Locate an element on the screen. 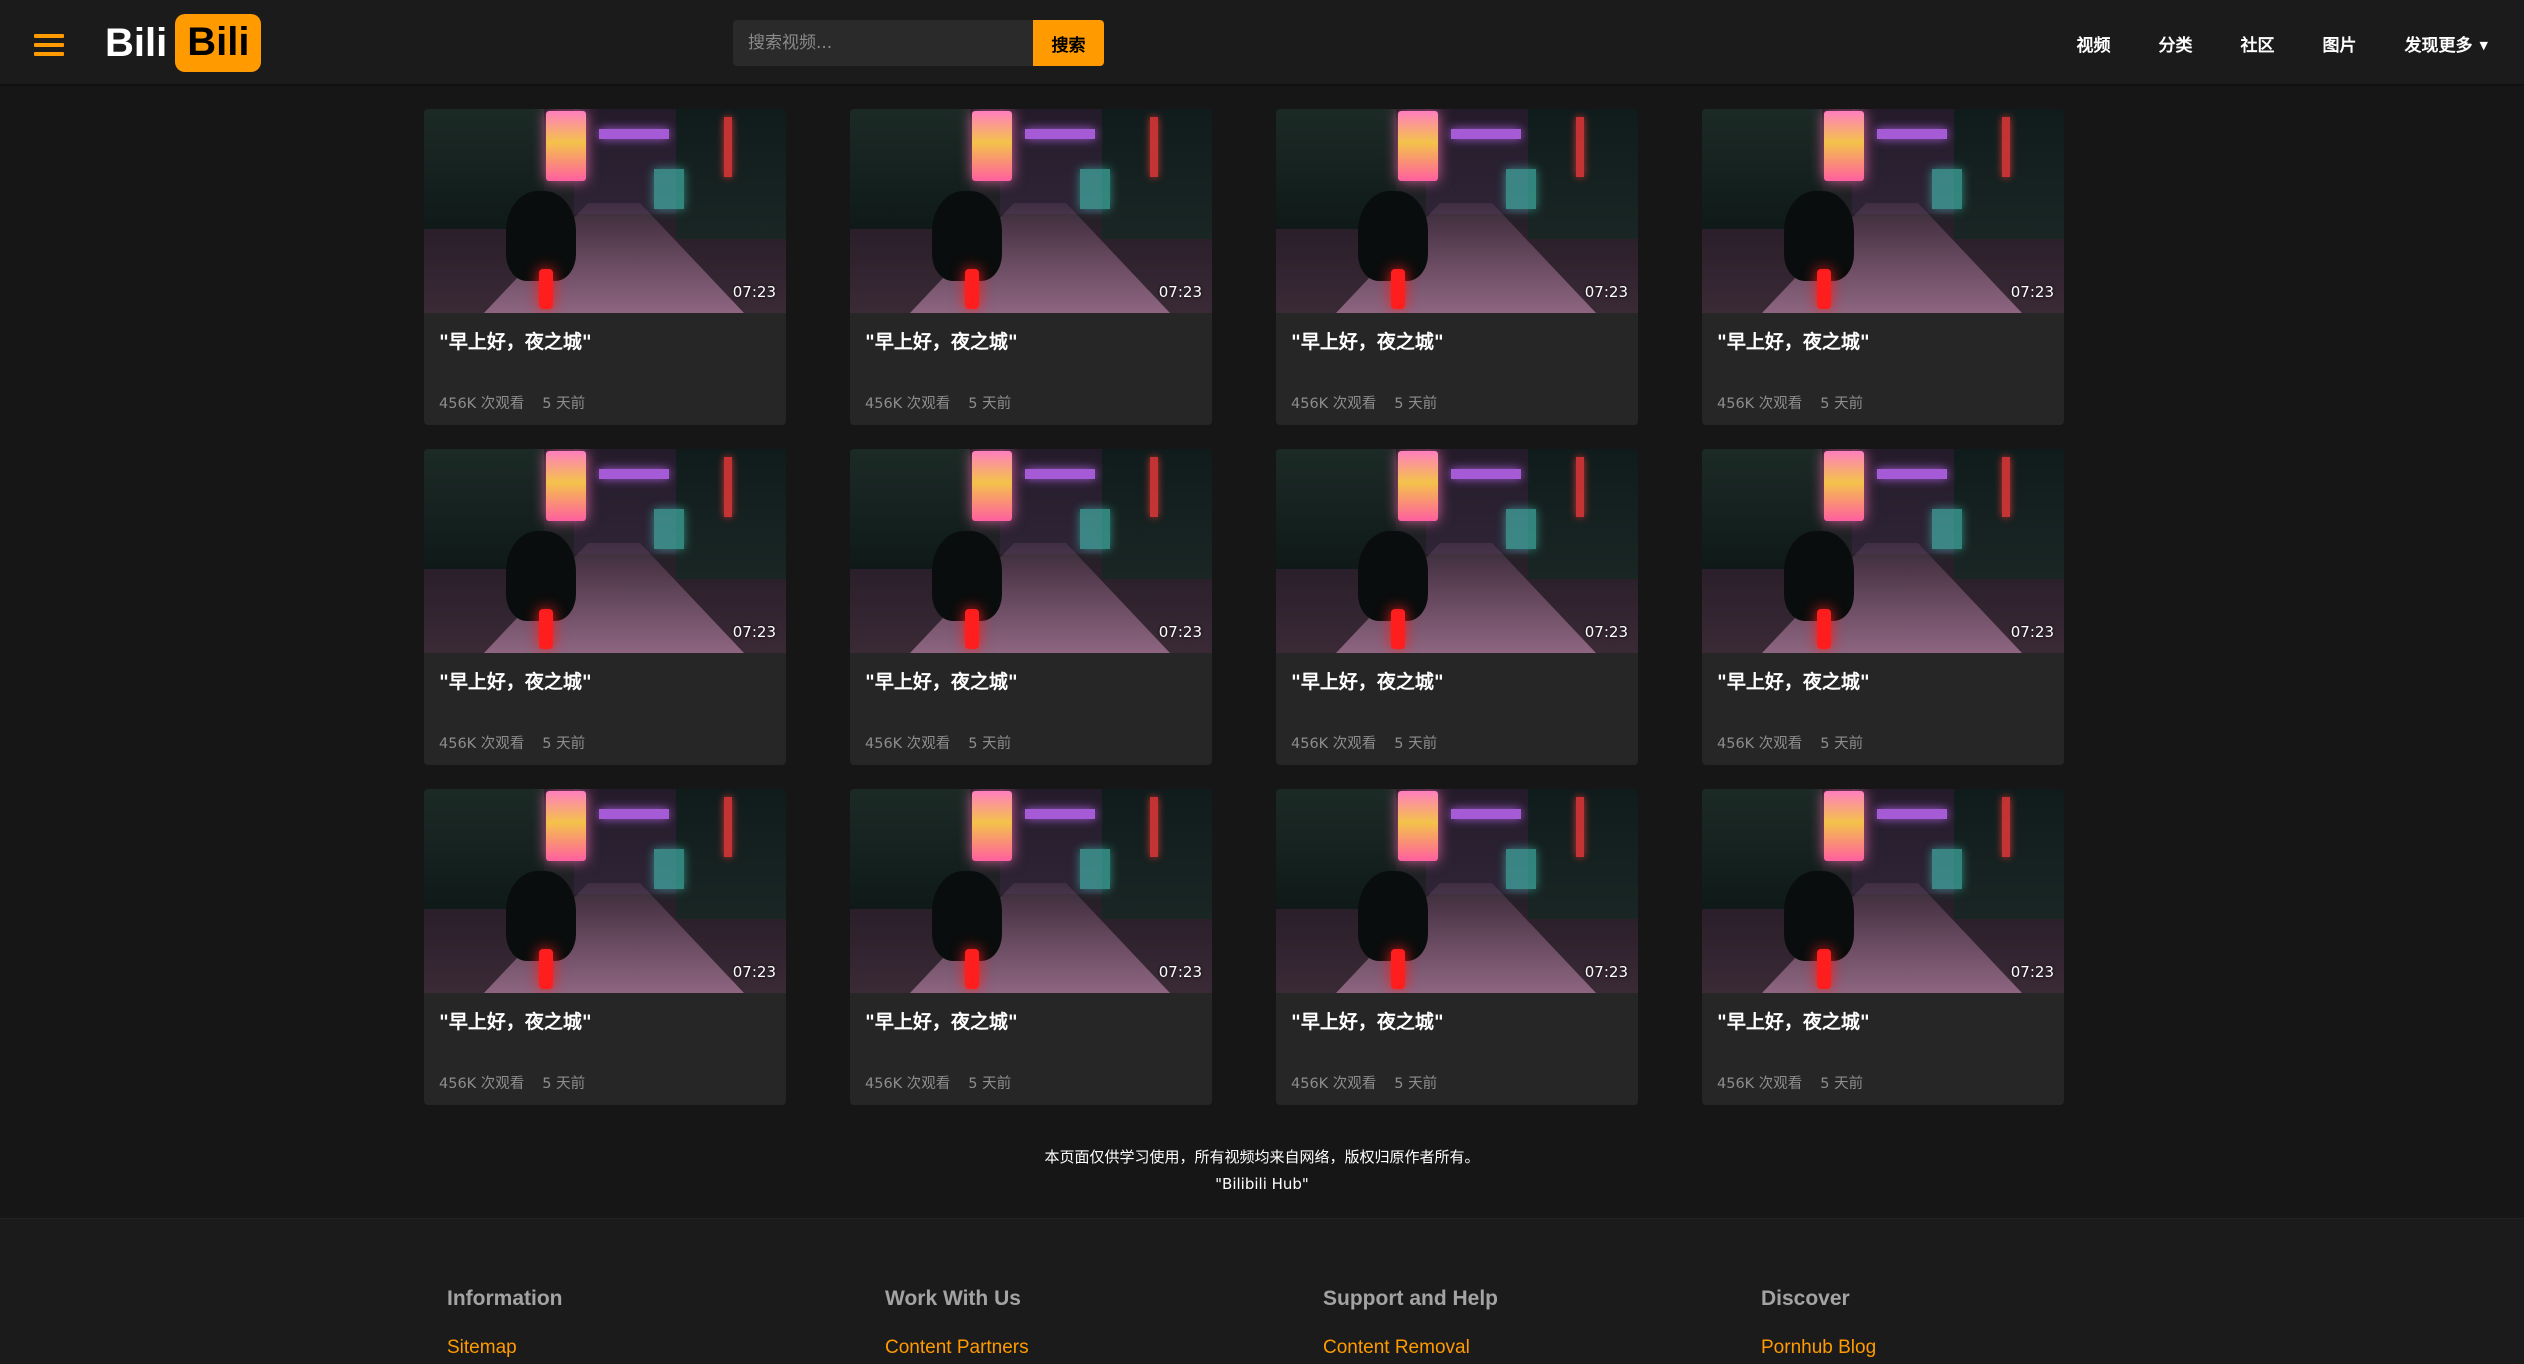 Image resolution: width=2524 pixels, height=1364 pixels. search-input is located at coordinates (883, 43).